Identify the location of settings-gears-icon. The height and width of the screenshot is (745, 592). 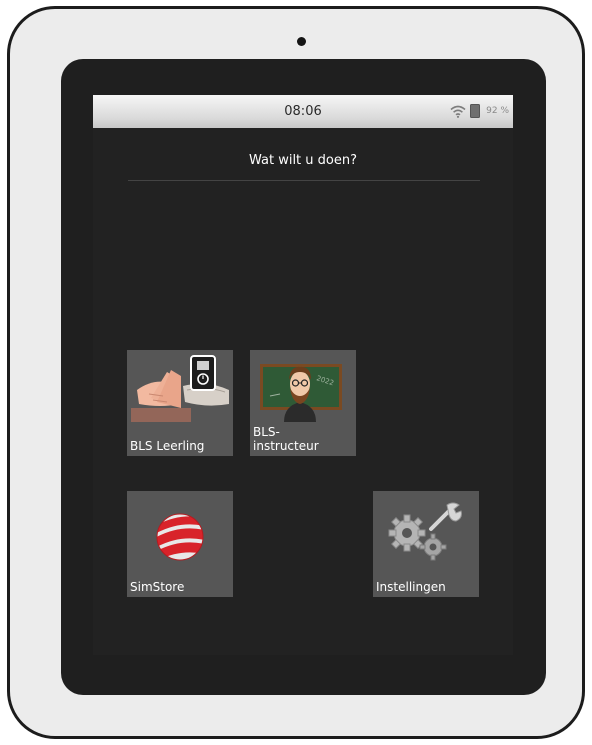
(425, 531).